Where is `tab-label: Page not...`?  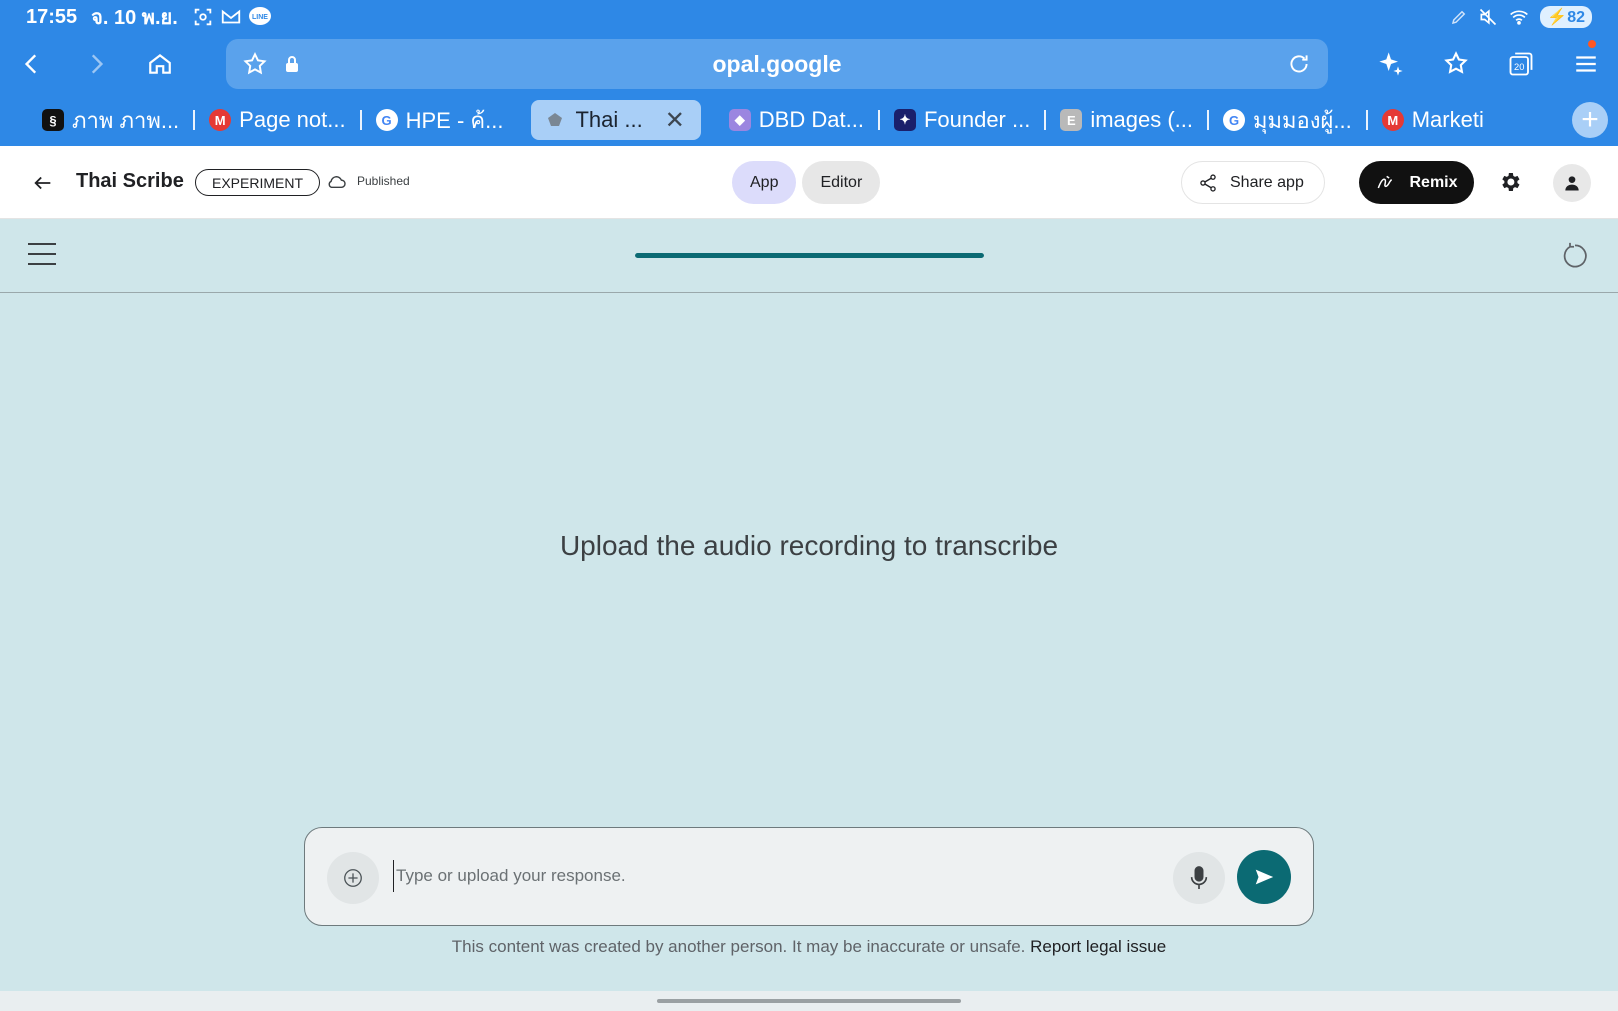 tab-label: Page not... is located at coordinates (292, 119).